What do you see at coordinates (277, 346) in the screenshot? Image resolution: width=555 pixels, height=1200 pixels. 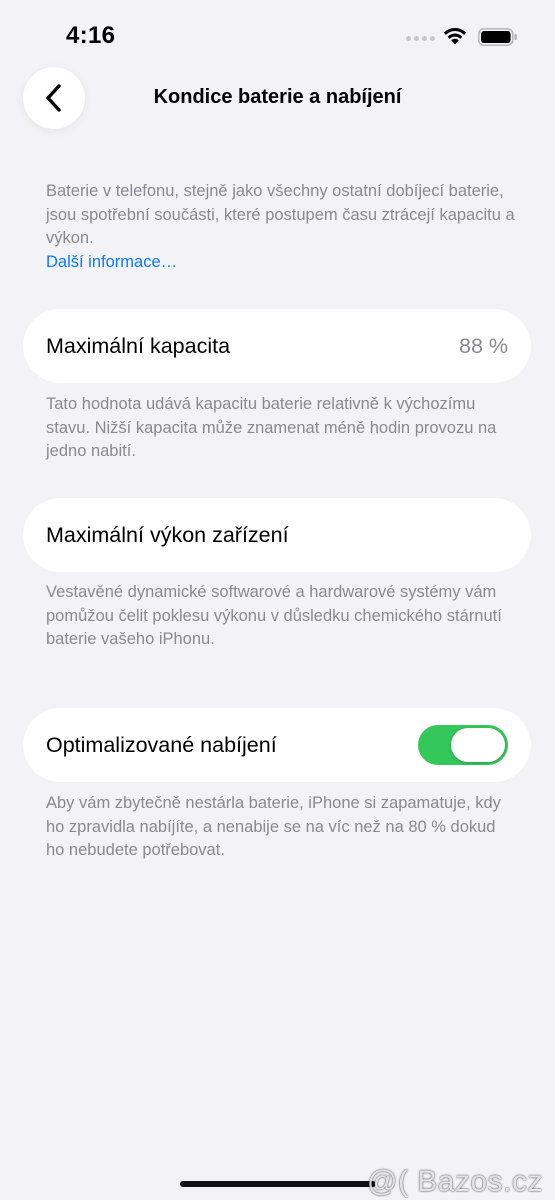 I see `max-capacity-row: Maximální kapacita 88 %` at bounding box center [277, 346].